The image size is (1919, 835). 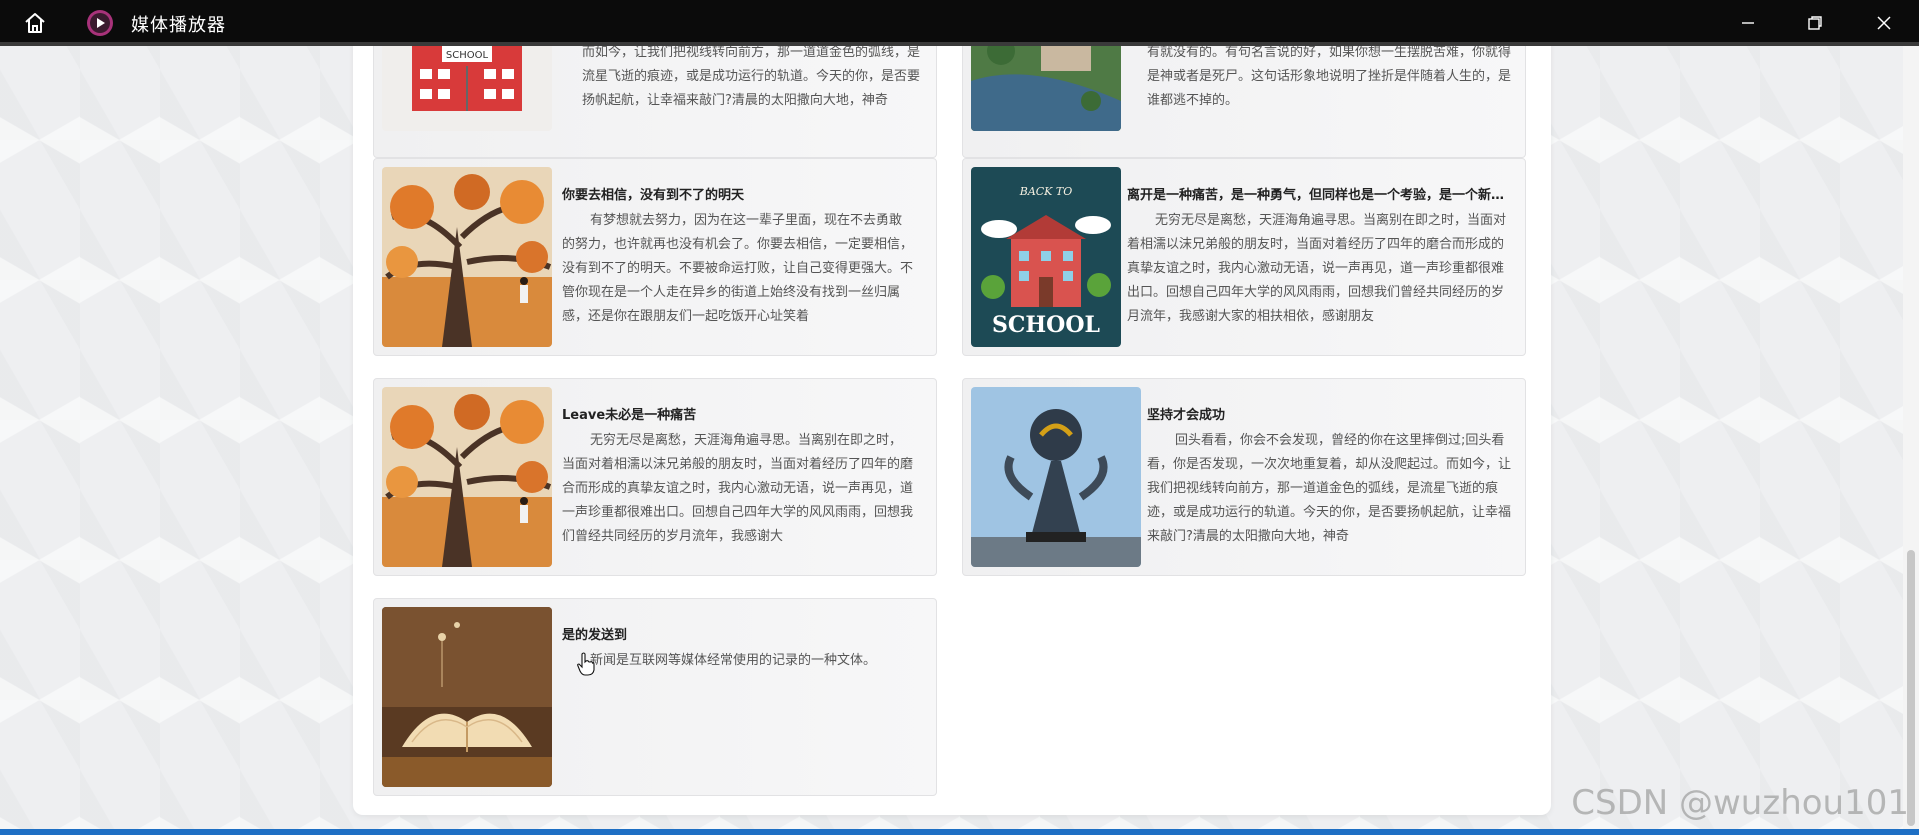 I want to click on school-title-text: SCHOOL, so click(x=1046, y=325).